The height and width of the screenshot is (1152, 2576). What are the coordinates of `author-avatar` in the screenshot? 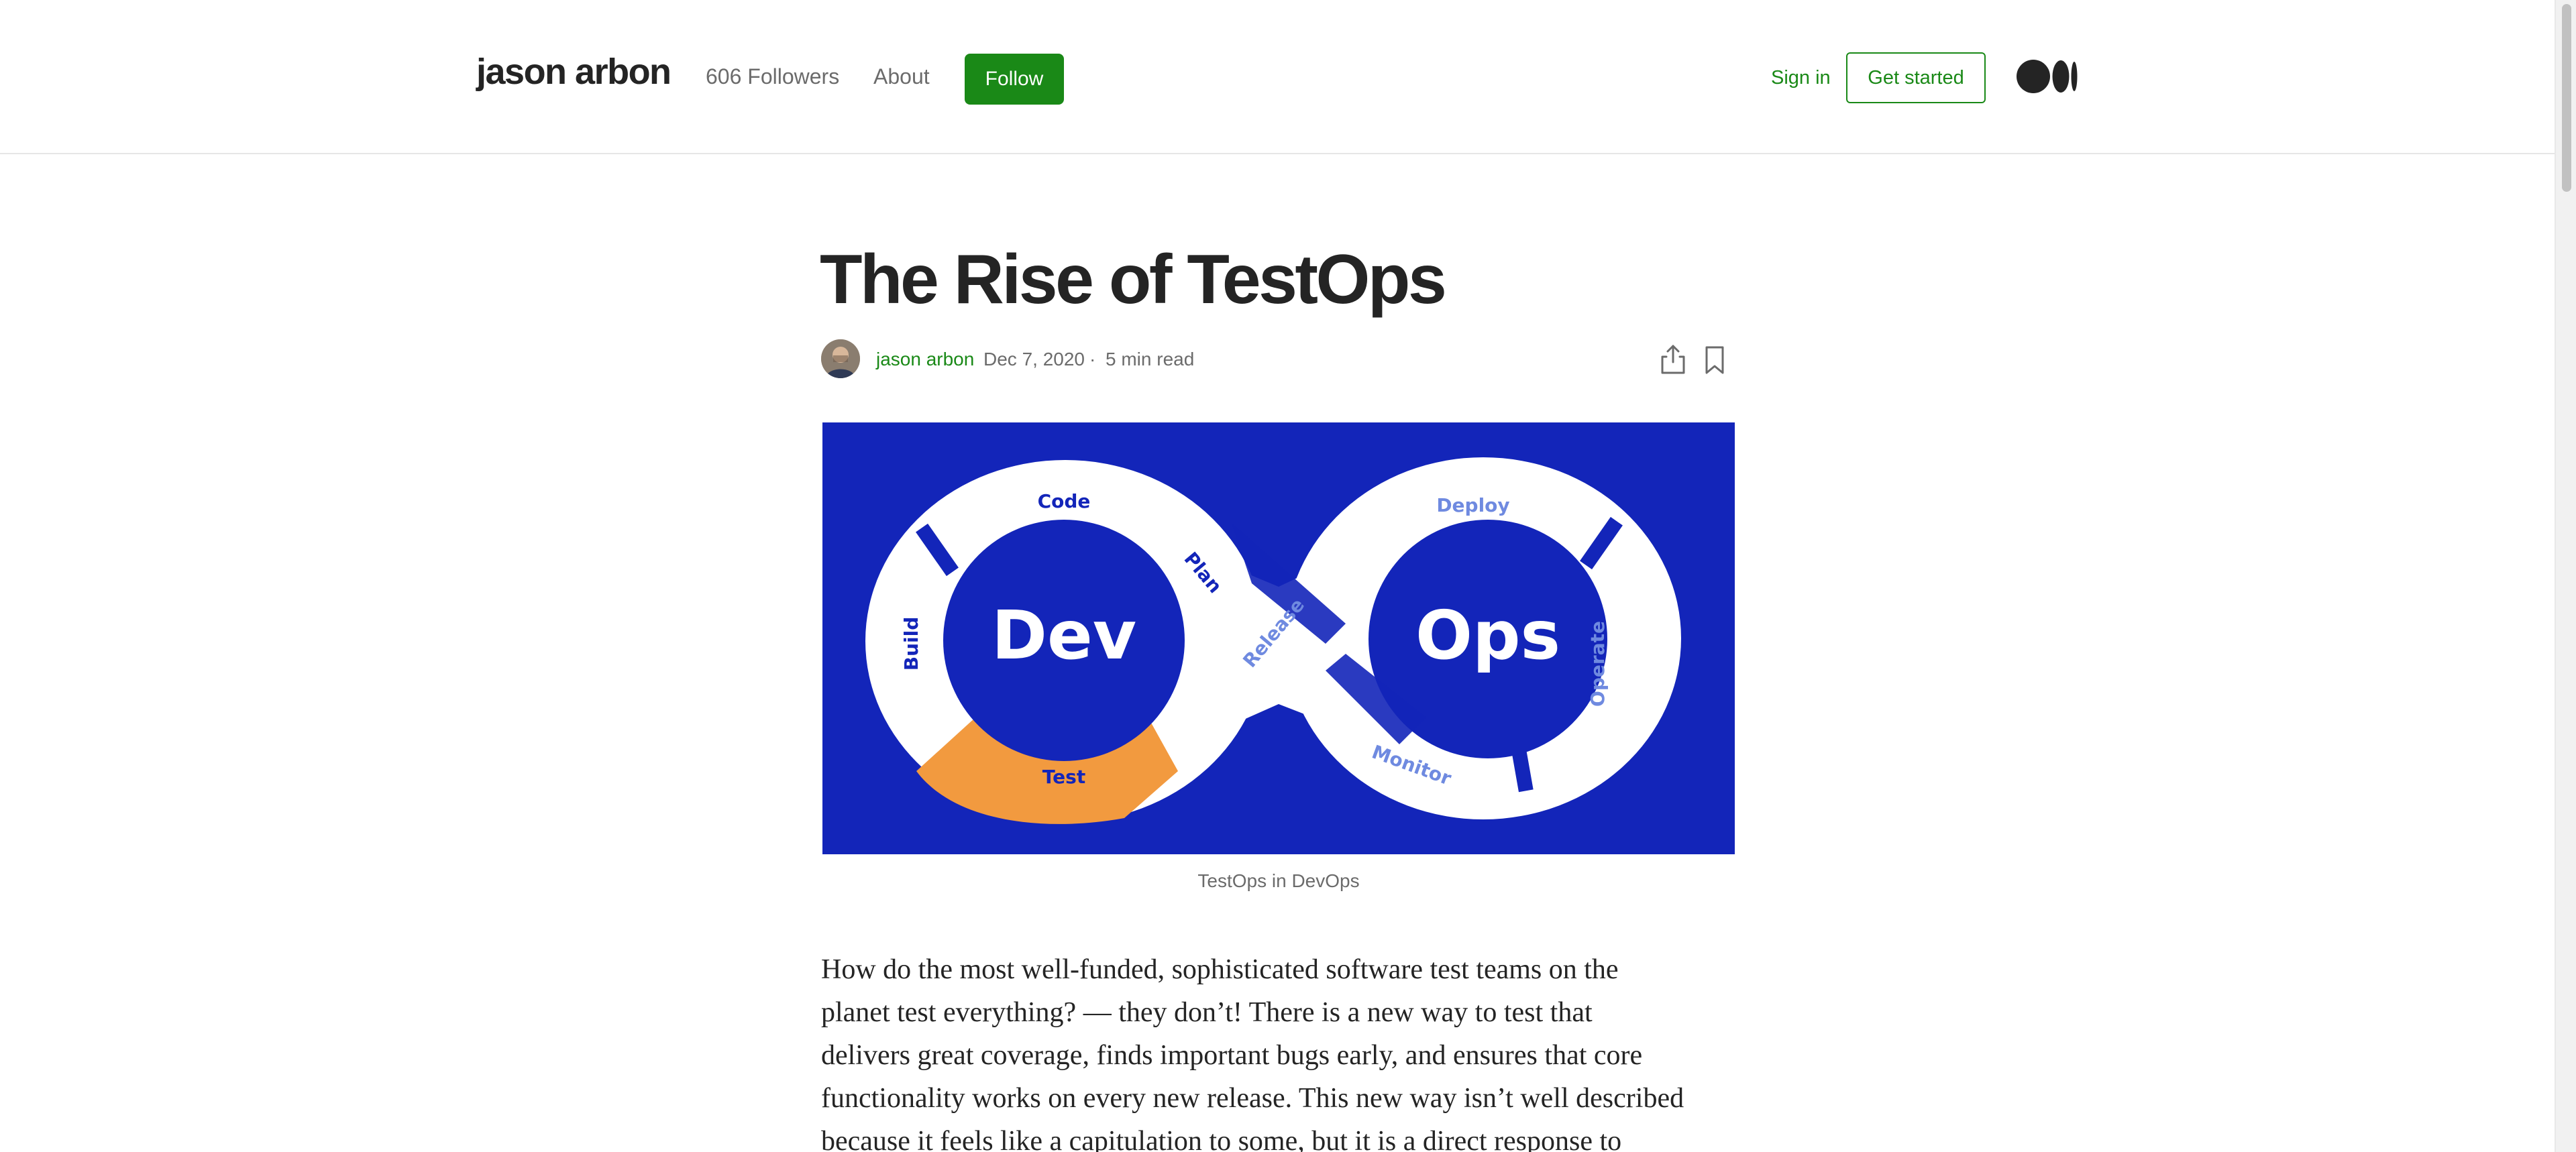 It's located at (840, 359).